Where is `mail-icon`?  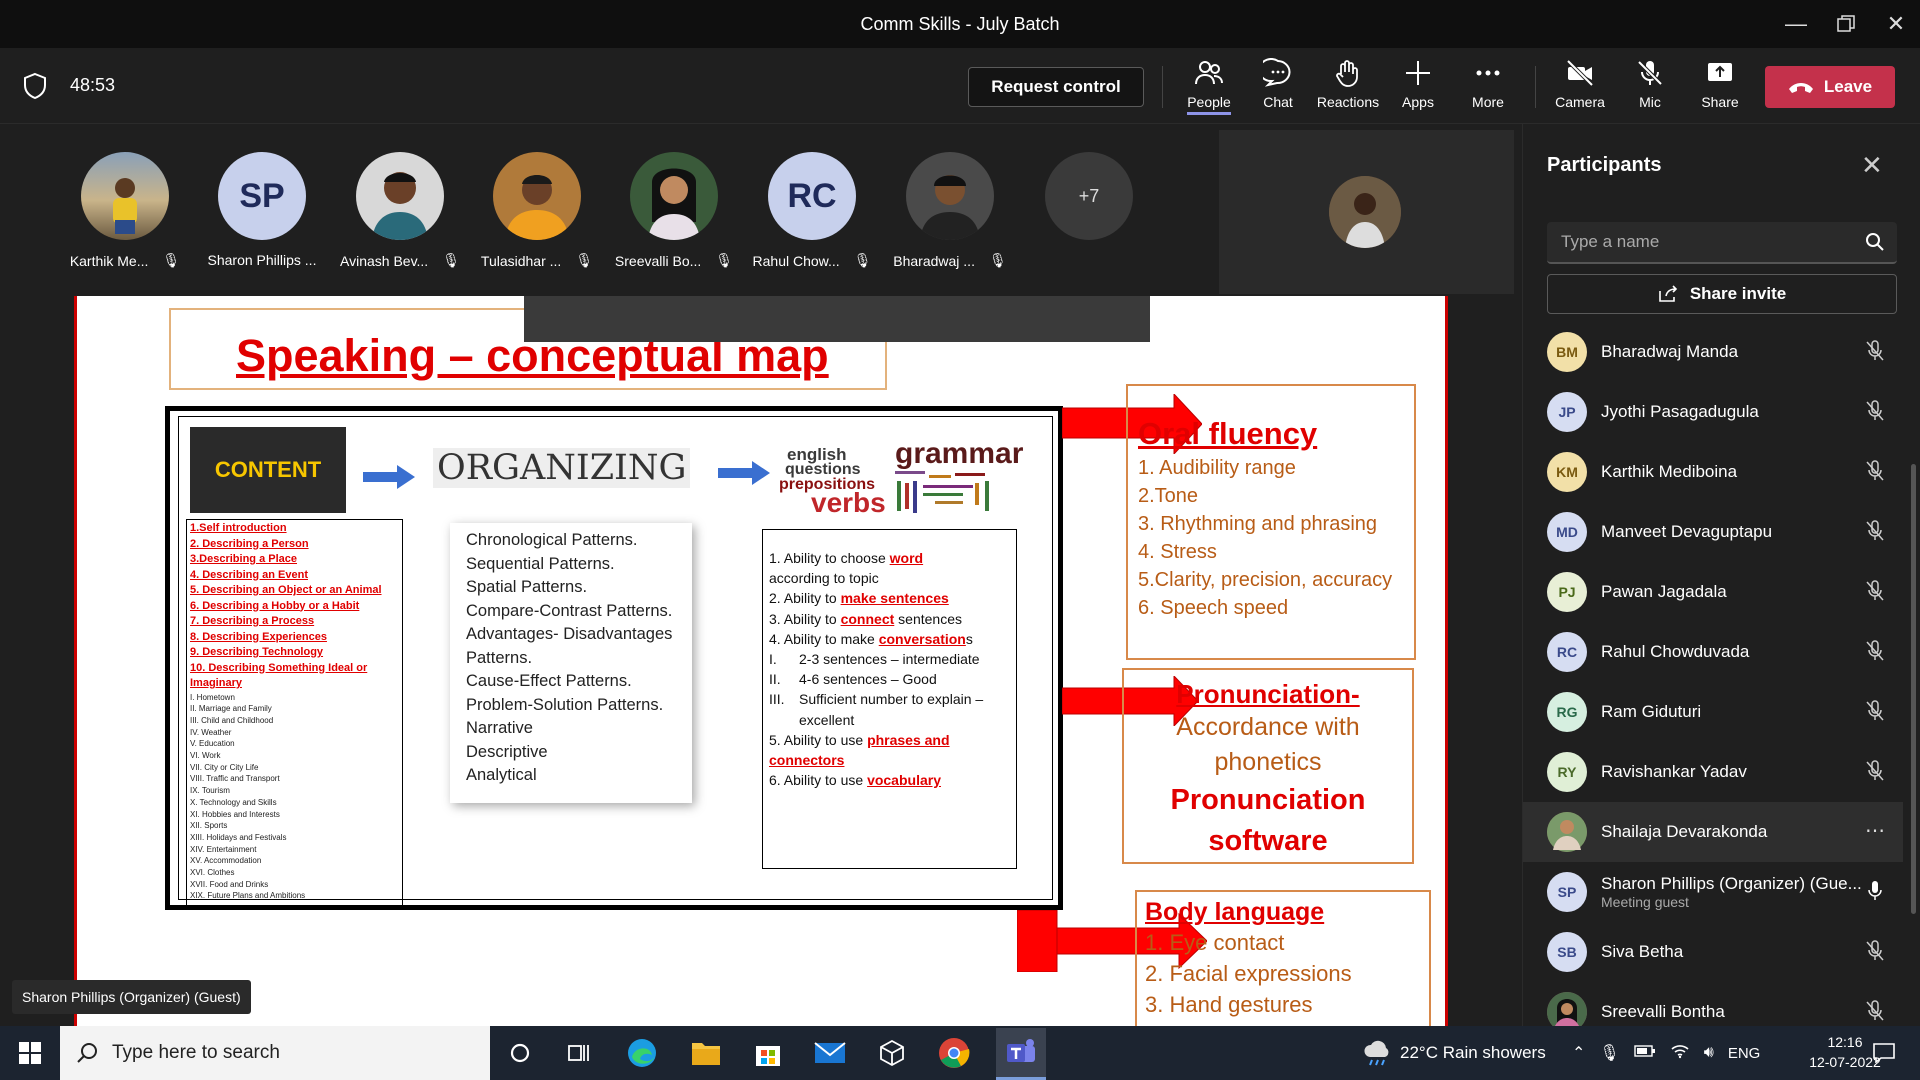
mail-icon is located at coordinates (830, 1053).